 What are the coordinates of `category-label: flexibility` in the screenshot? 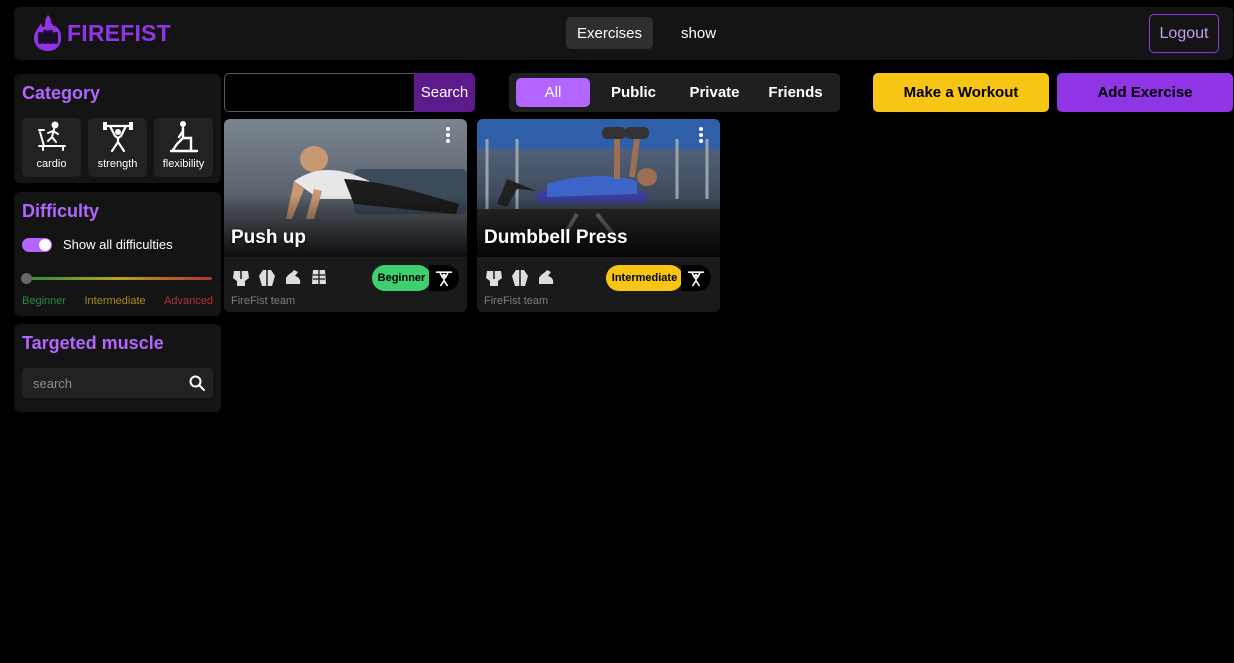 It's located at (183, 164).